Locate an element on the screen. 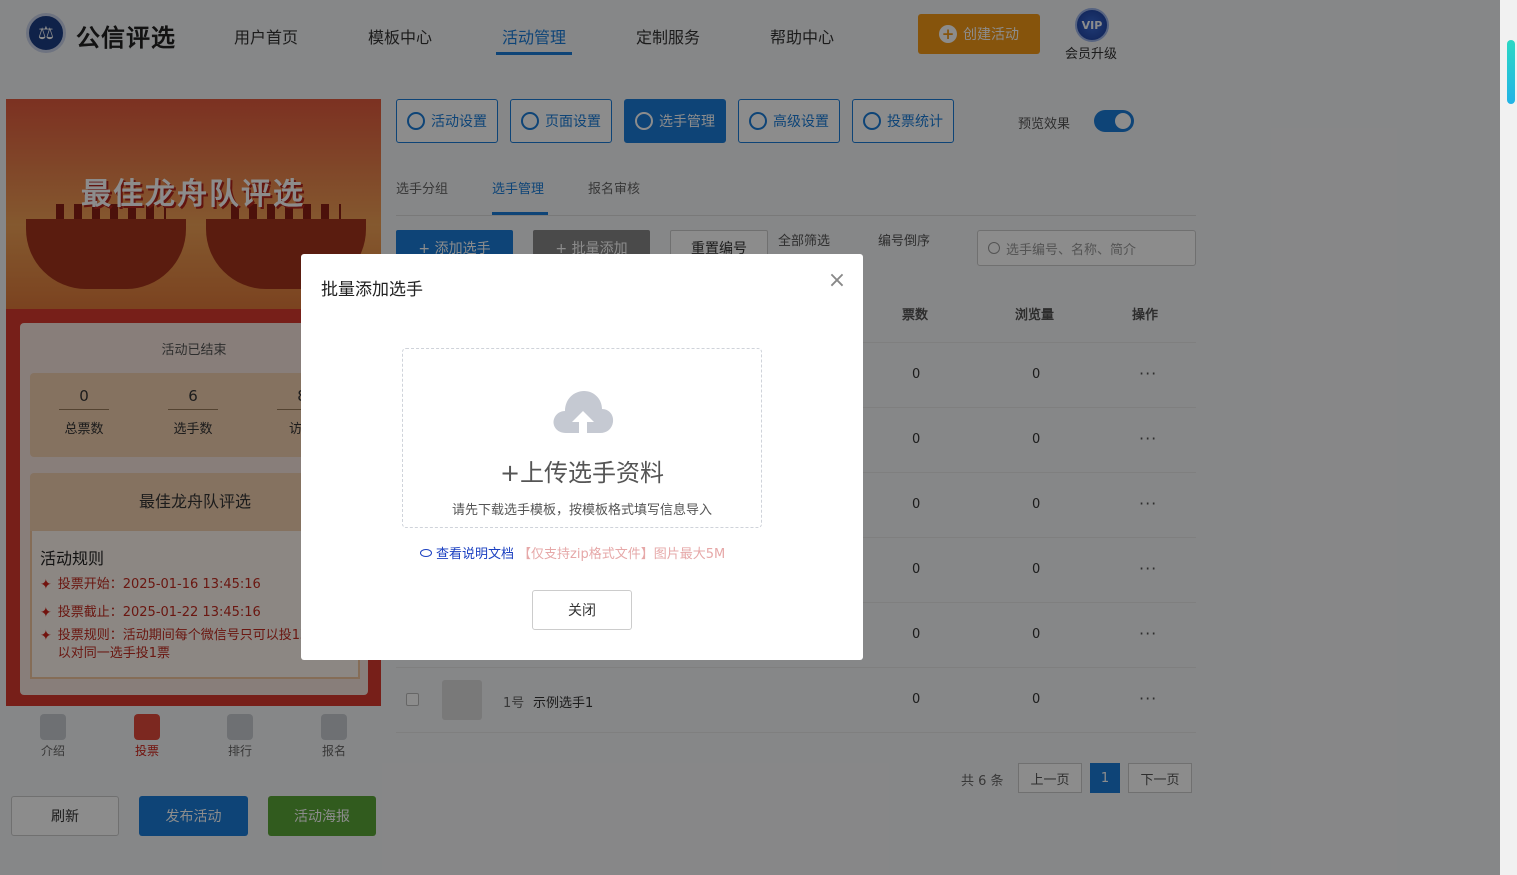 The width and height of the screenshot is (1517, 875). scrollbar-track is located at coordinates (1508, 437).